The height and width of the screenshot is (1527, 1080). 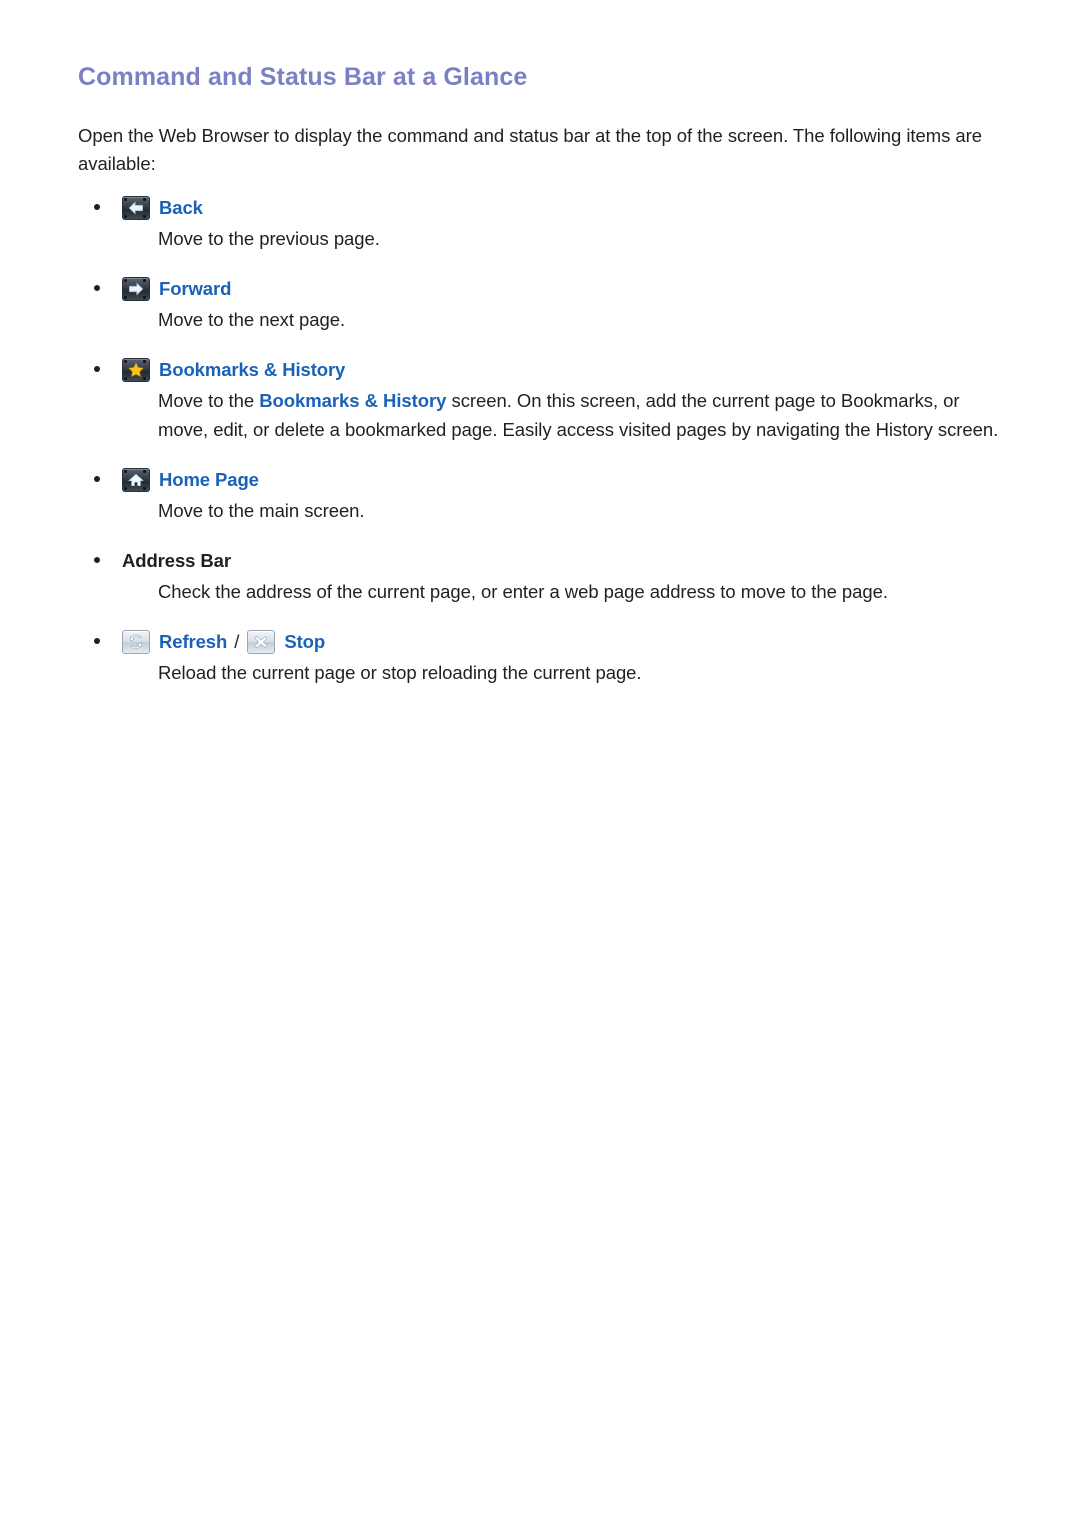 What do you see at coordinates (565, 642) in the screenshot?
I see `item-header-refresh-stop: Refresh / Stop` at bounding box center [565, 642].